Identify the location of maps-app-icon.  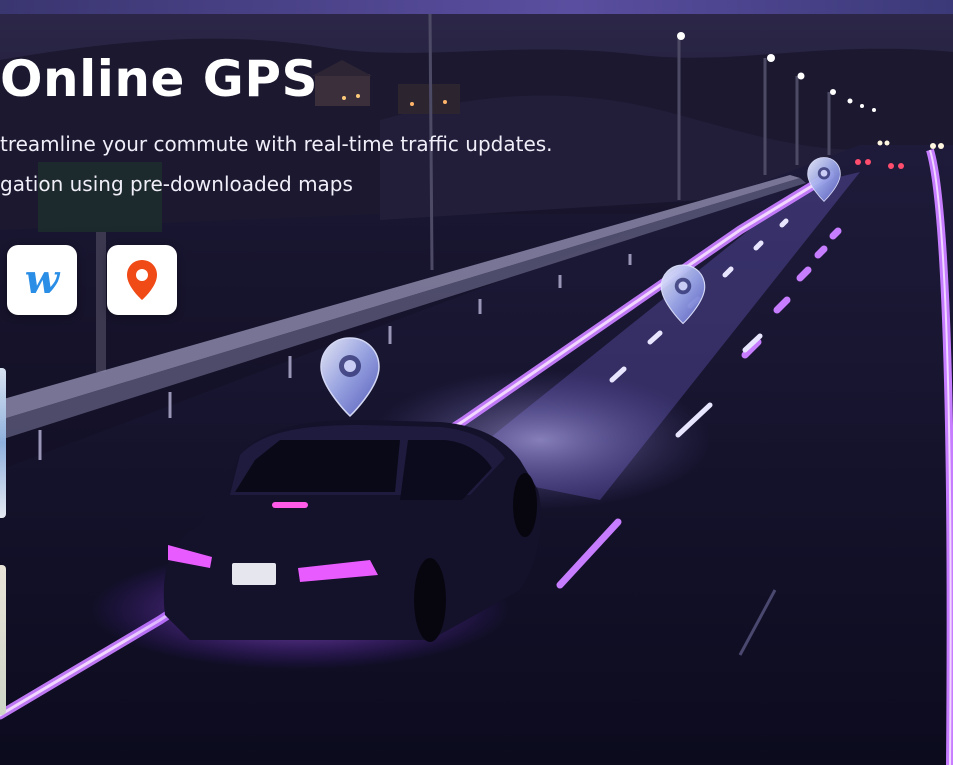
(142, 280).